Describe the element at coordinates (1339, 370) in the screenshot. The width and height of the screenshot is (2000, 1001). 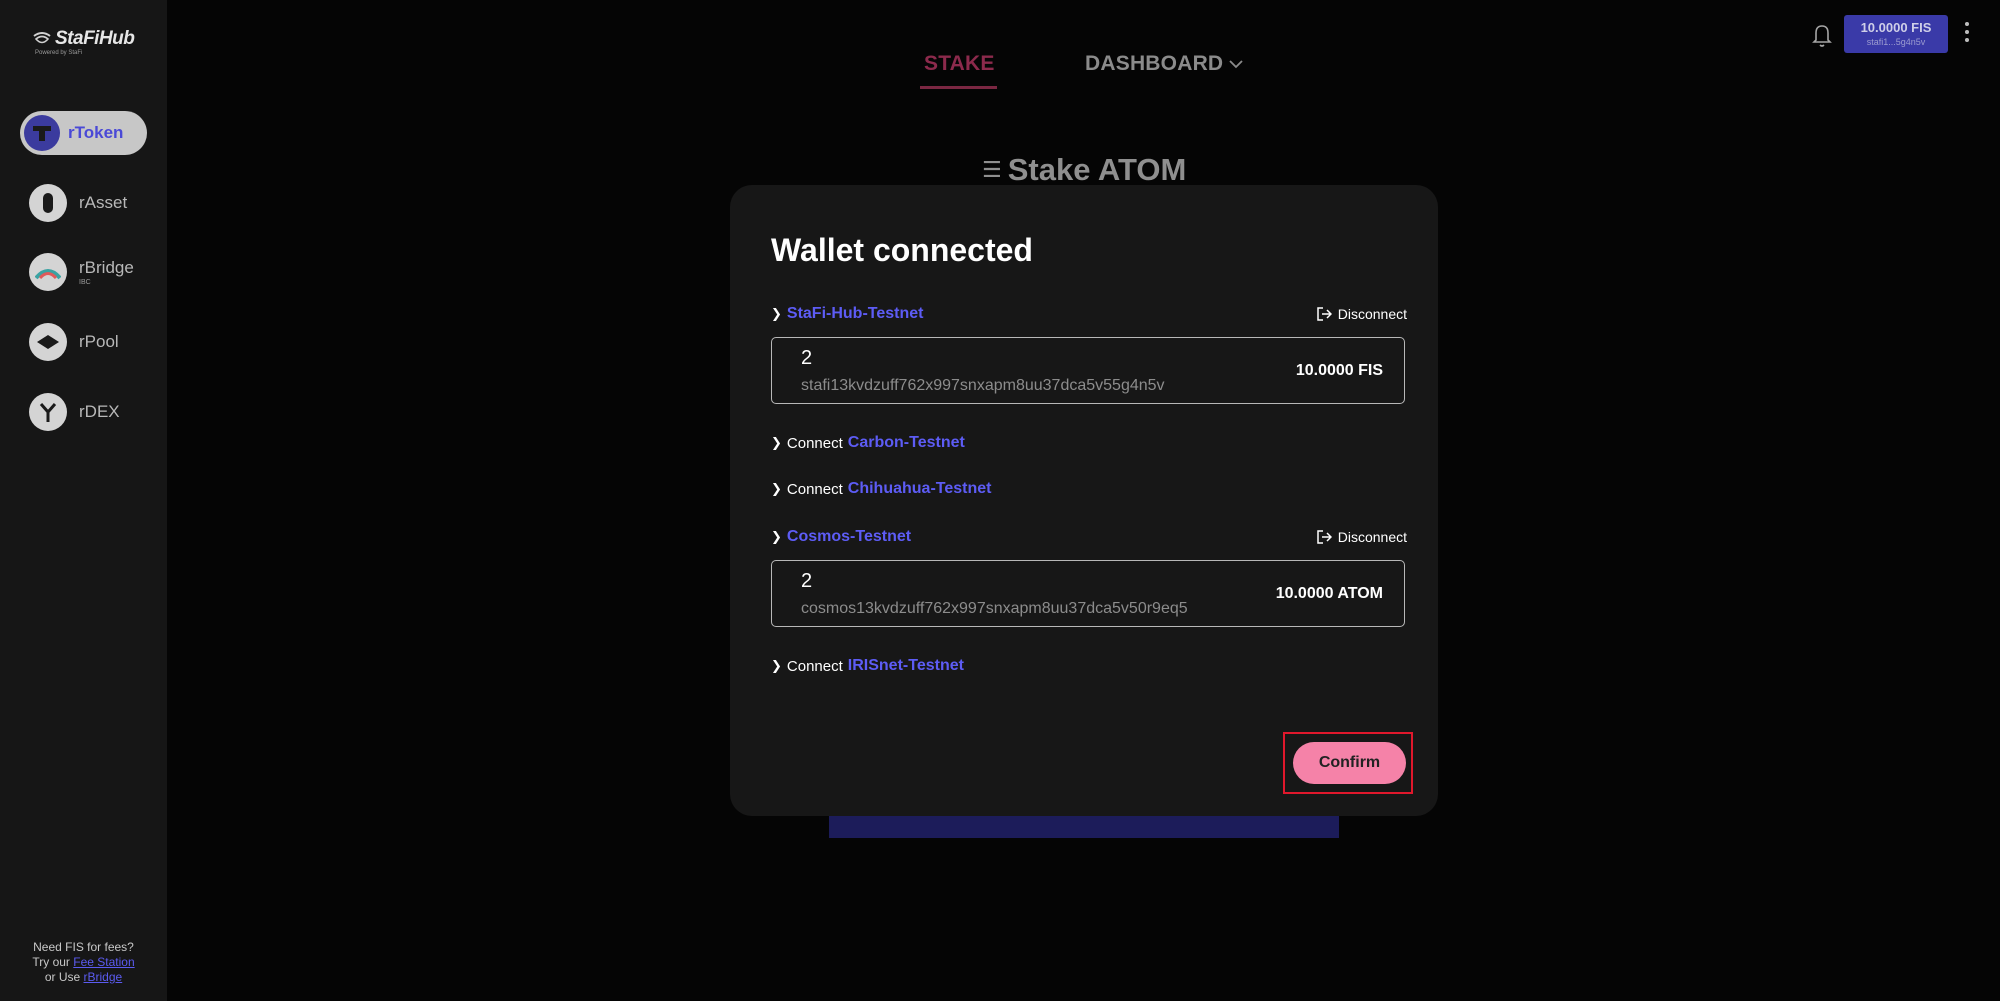
I see `account-balance: 10.0000 FIS` at that location.